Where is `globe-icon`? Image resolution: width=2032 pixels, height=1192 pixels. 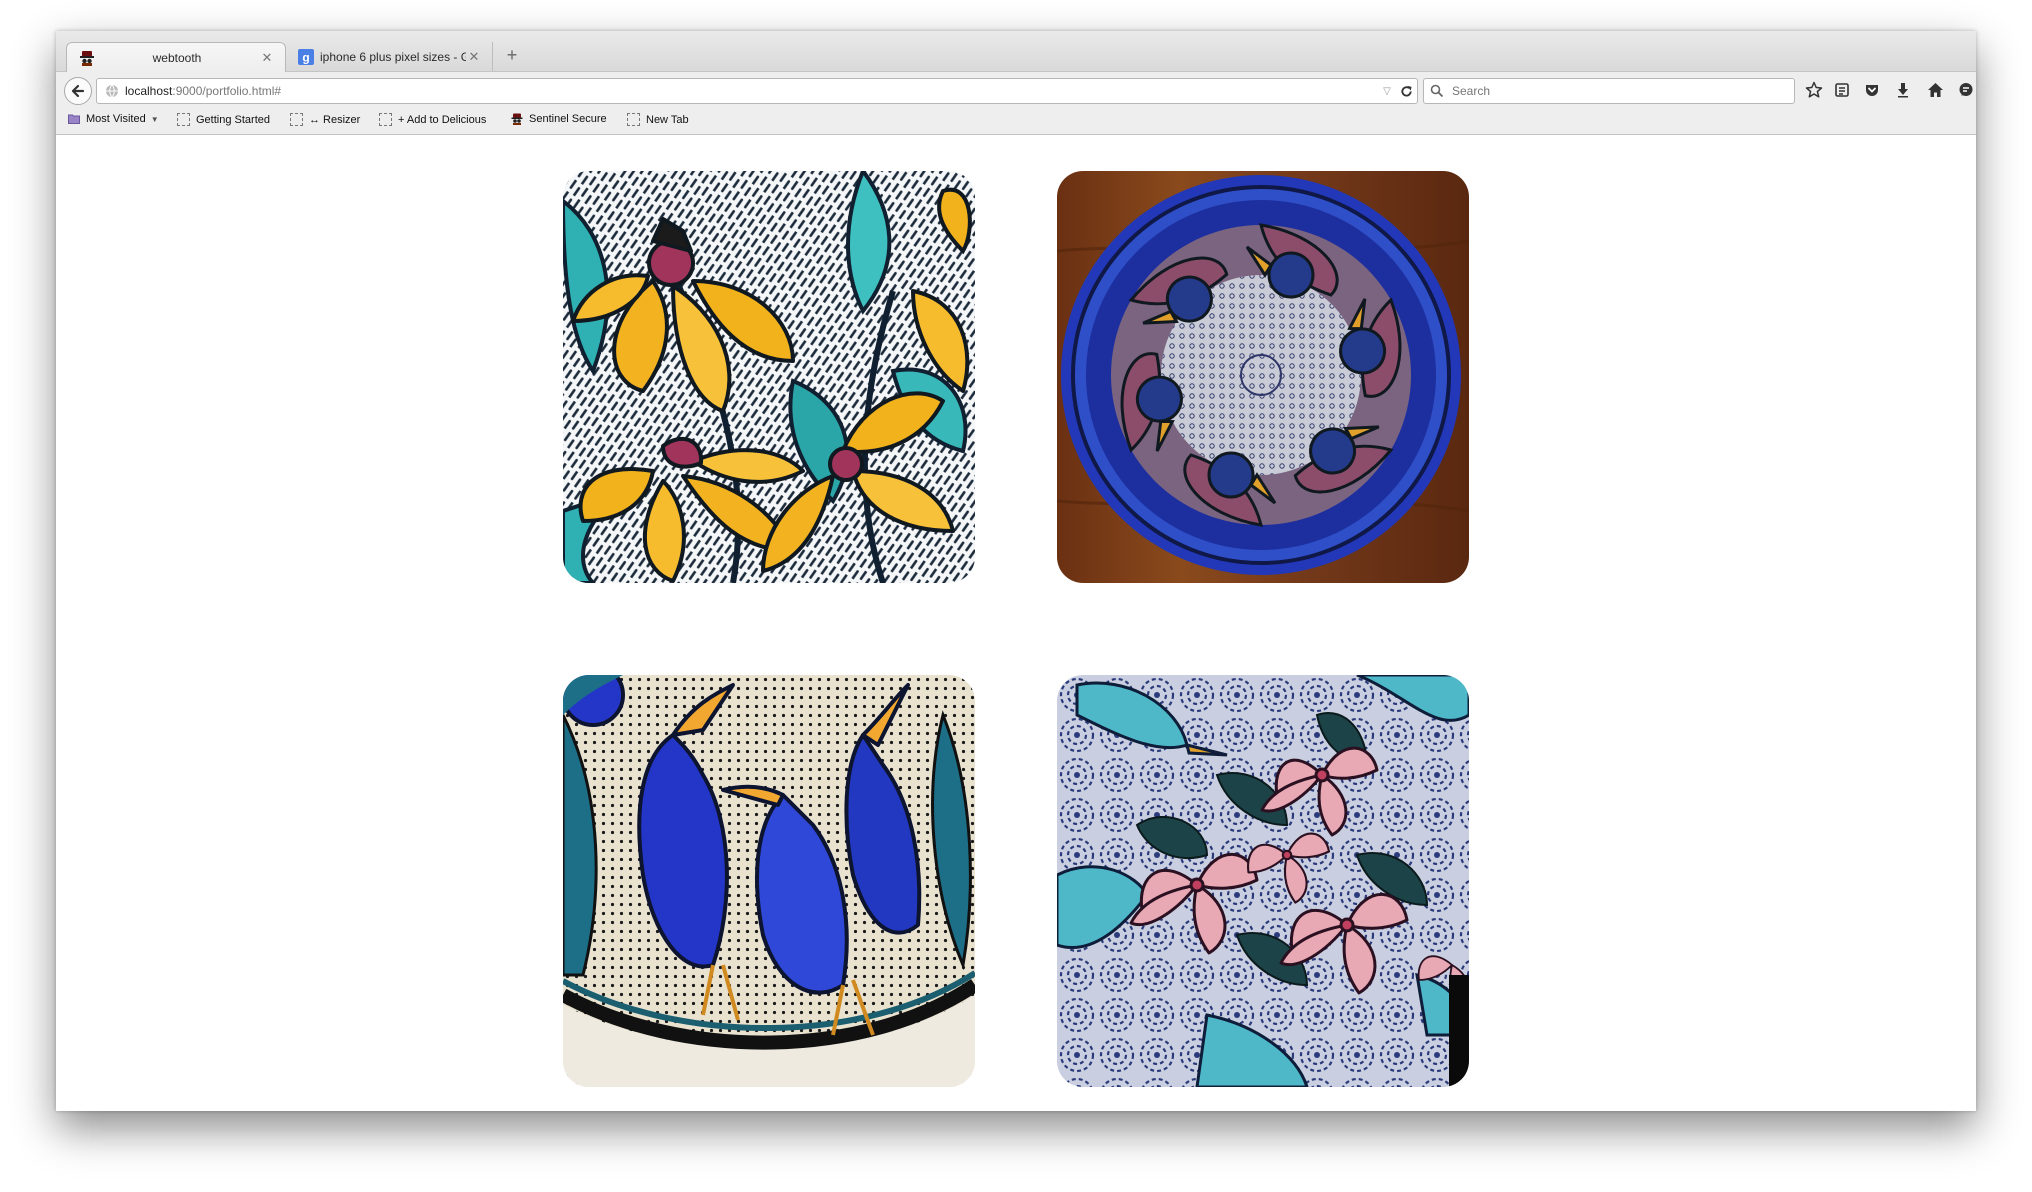 globe-icon is located at coordinates (112, 91).